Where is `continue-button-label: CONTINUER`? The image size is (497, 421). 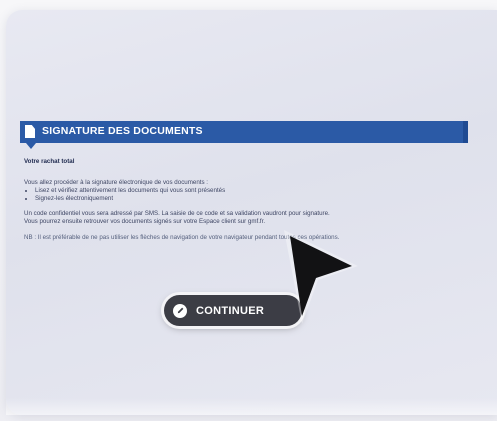
continue-button-label: CONTINUER is located at coordinates (230, 310).